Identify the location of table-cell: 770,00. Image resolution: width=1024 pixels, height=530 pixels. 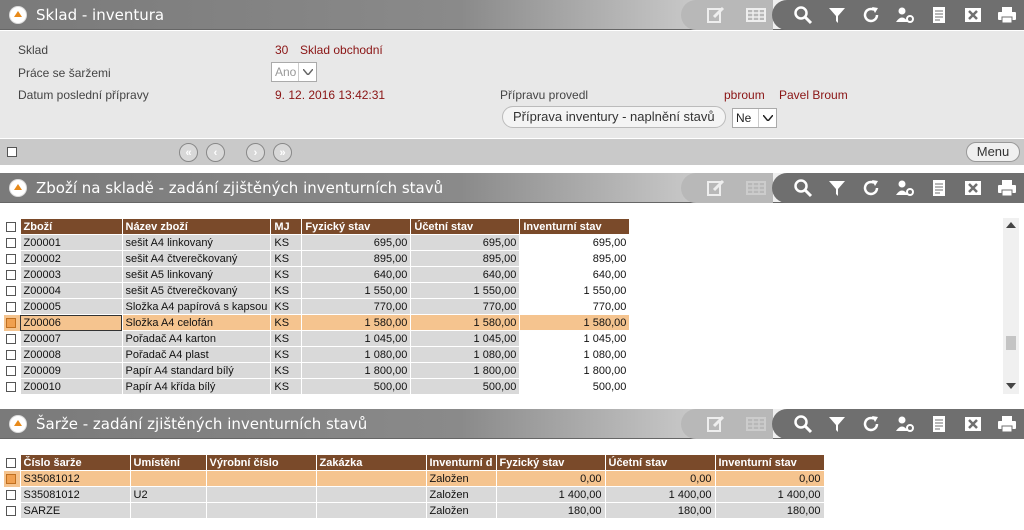
(465, 306).